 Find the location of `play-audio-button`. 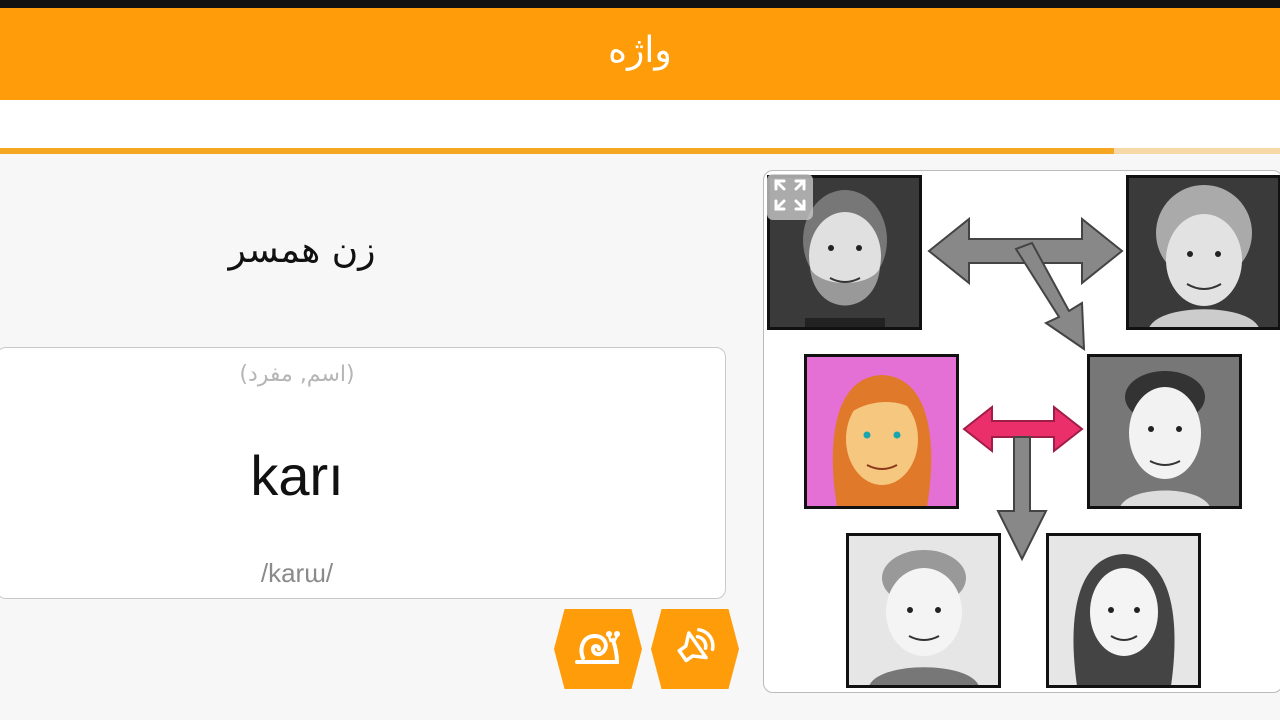

play-audio-button is located at coordinates (695, 649).